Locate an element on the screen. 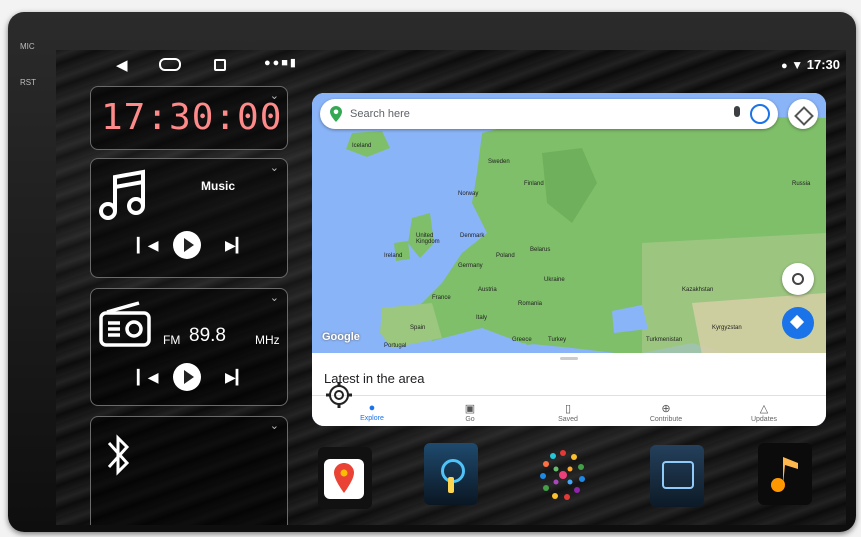 The image size is (861, 537). orange-note-icon is located at coordinates (784, 474).